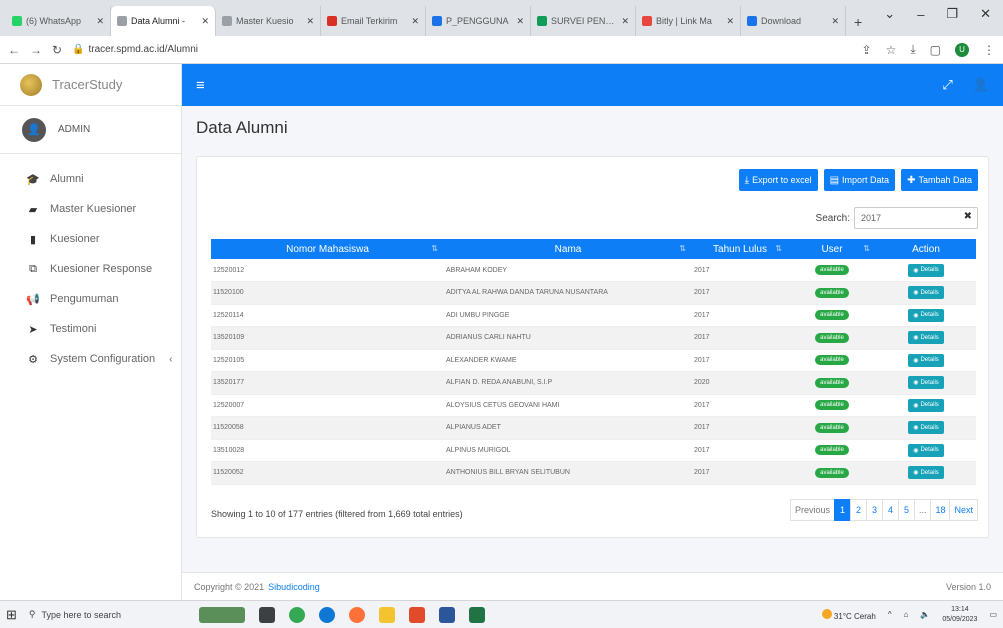  Describe the element at coordinates (890, 510) in the screenshot. I see `page-link: 4` at that location.